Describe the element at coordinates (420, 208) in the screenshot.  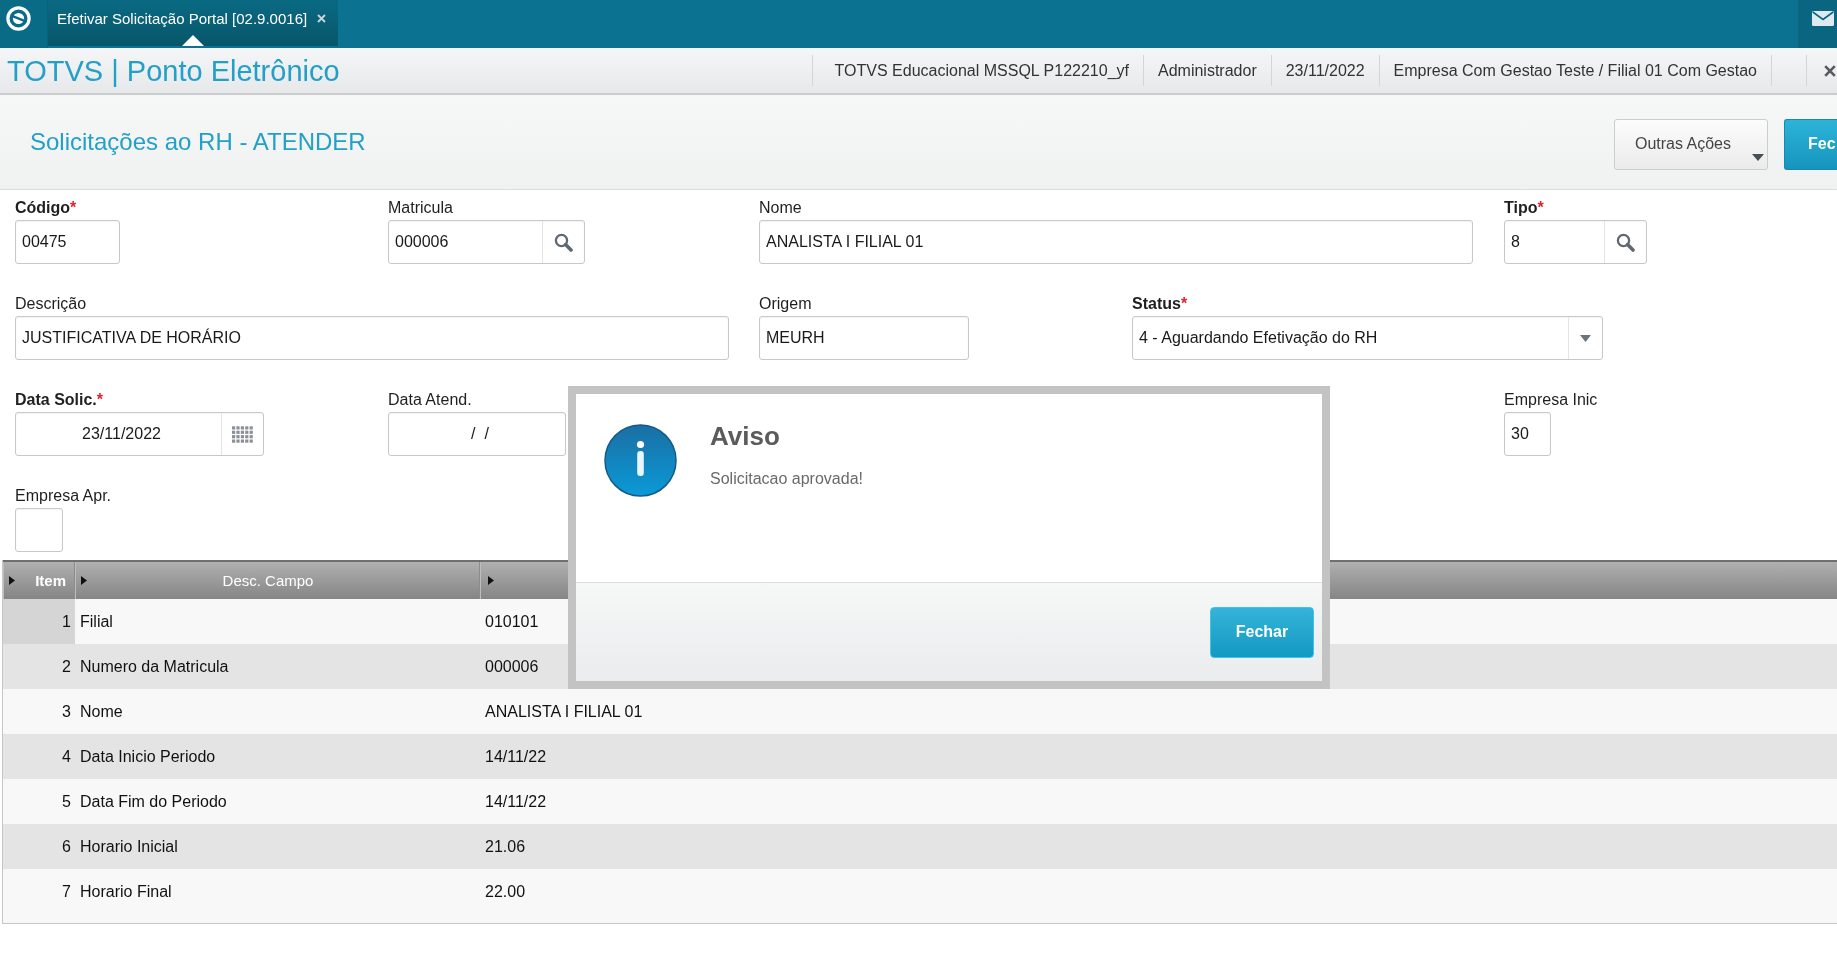
I see `field-label: Matricula` at that location.